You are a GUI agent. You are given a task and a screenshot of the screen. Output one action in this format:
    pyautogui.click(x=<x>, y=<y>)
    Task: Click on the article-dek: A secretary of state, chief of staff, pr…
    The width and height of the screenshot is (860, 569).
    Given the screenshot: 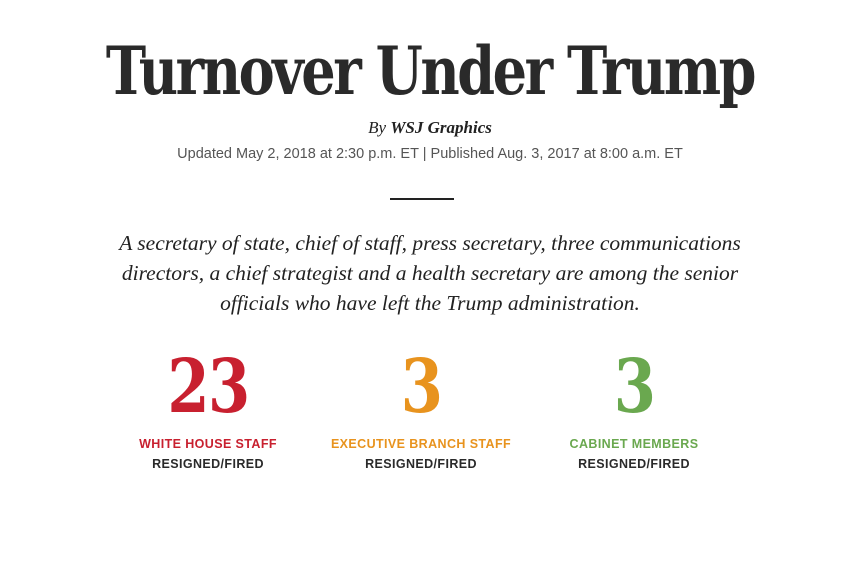 What is the action you would take?
    pyautogui.click(x=430, y=273)
    